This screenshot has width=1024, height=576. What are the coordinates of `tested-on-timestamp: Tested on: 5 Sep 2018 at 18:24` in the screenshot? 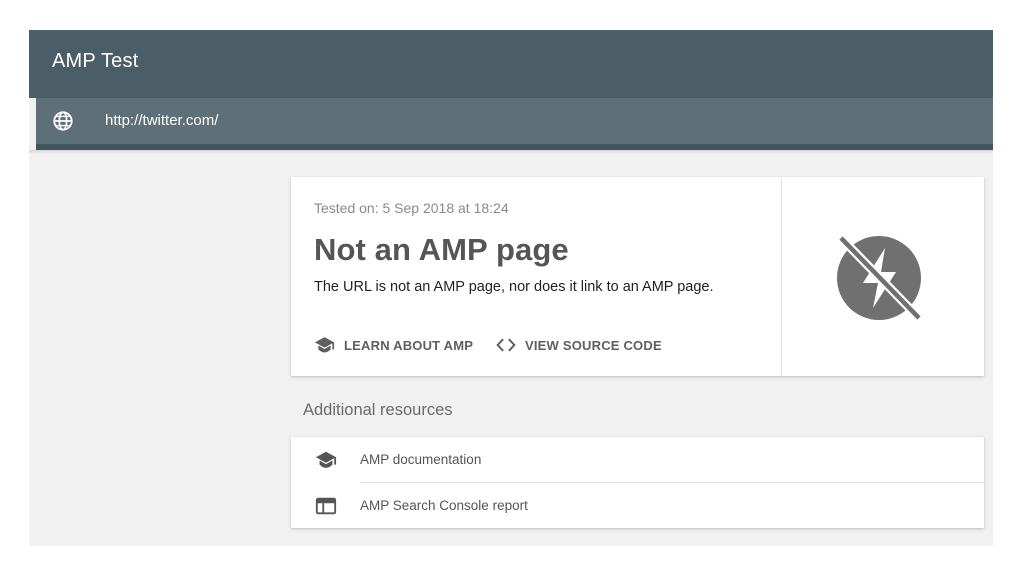 It's located at (411, 208).